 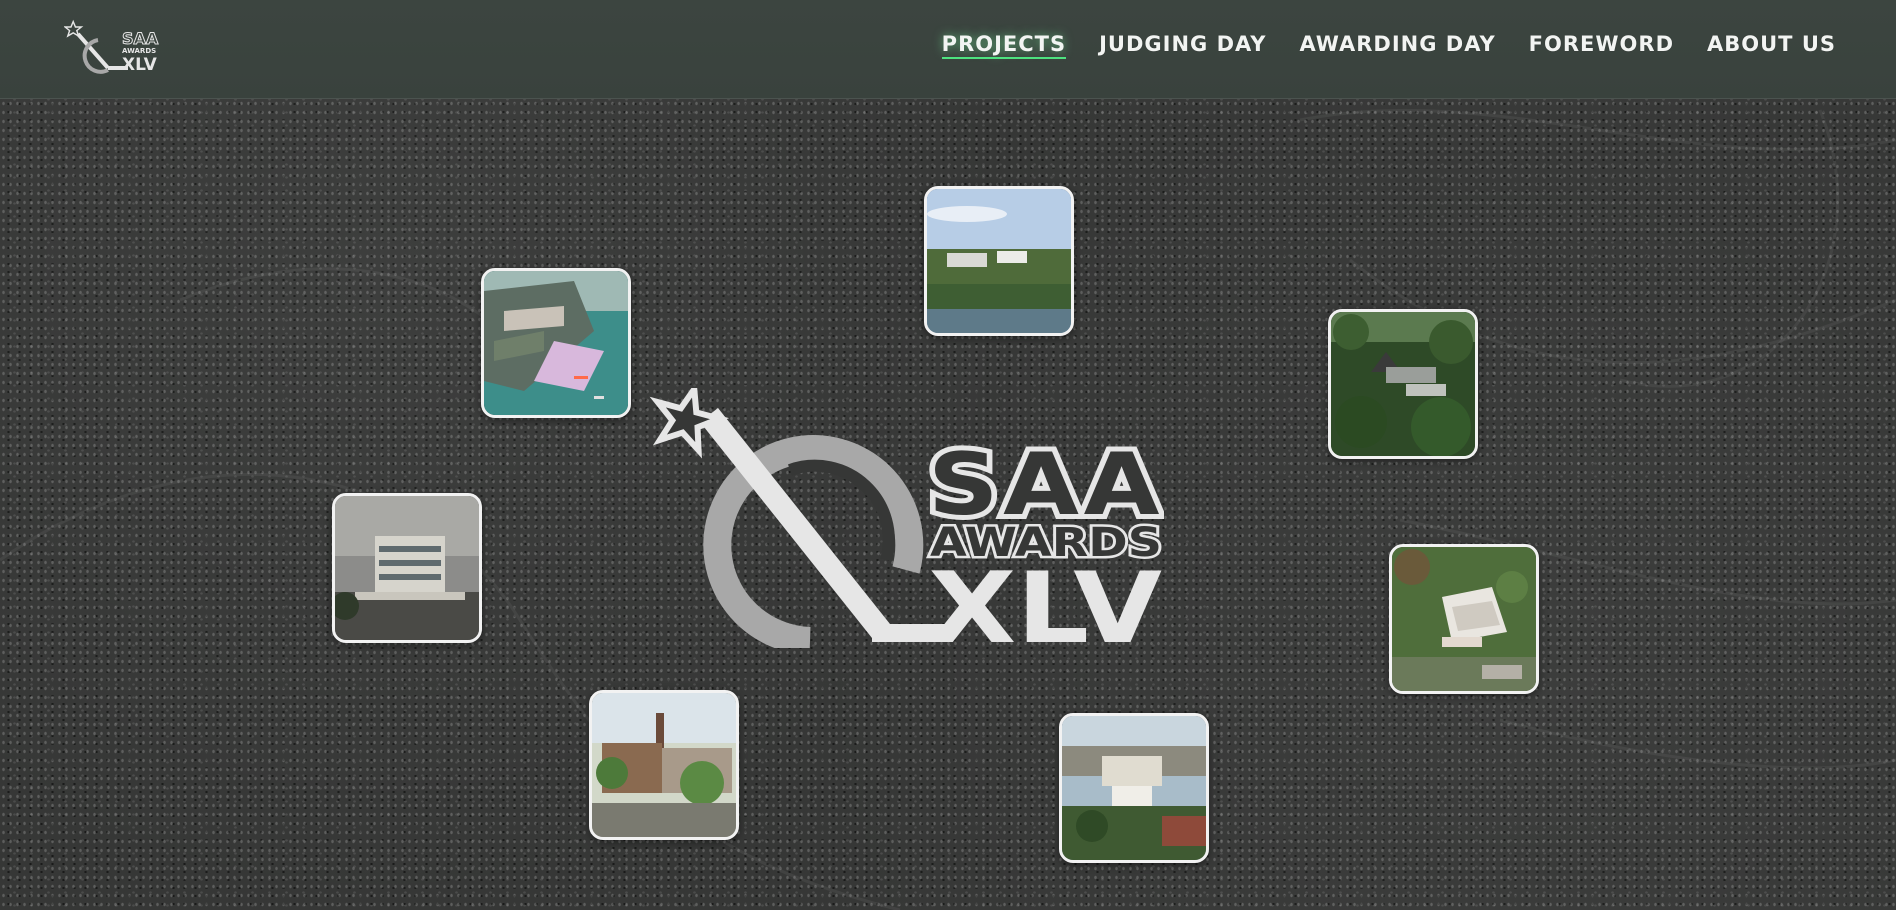 I want to click on svg-text: SAA, so click(x=140, y=38).